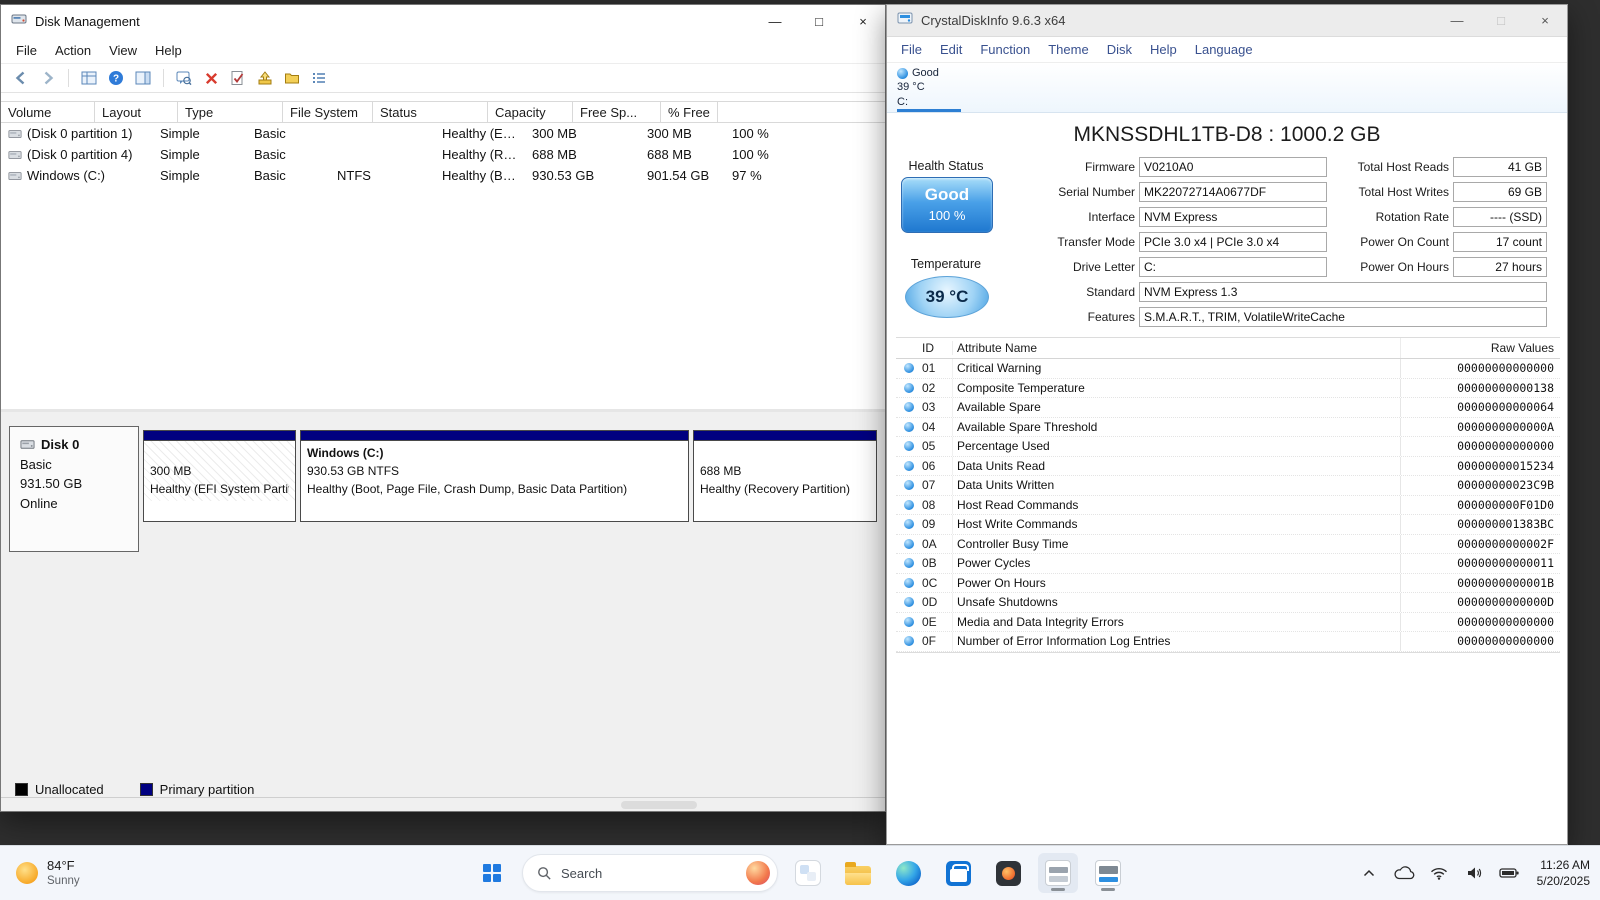  Describe the element at coordinates (328, 112) in the screenshot. I see `column-header: File System` at that location.